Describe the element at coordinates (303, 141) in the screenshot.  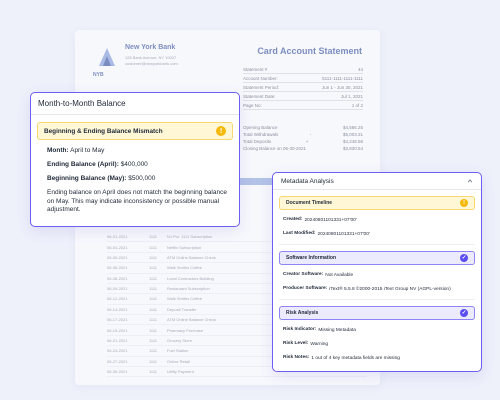
I see `summary-row: Total Deposits + $4,248.58` at that location.